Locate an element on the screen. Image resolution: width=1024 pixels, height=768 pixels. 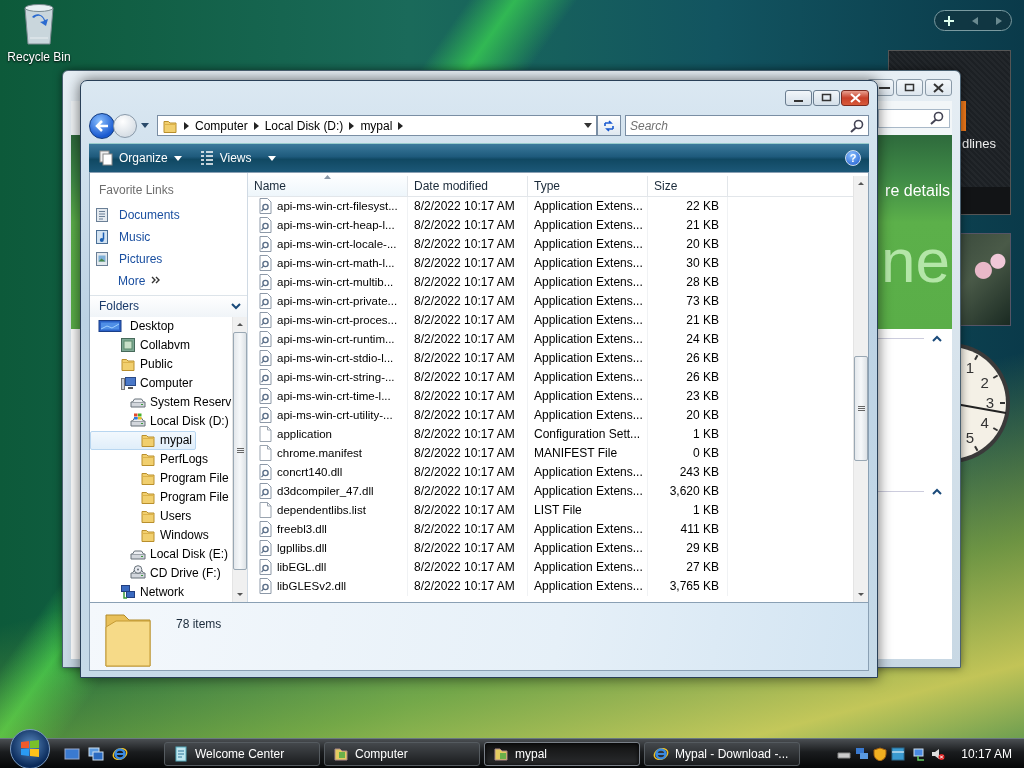
next-icon is located at coordinates (999, 20).